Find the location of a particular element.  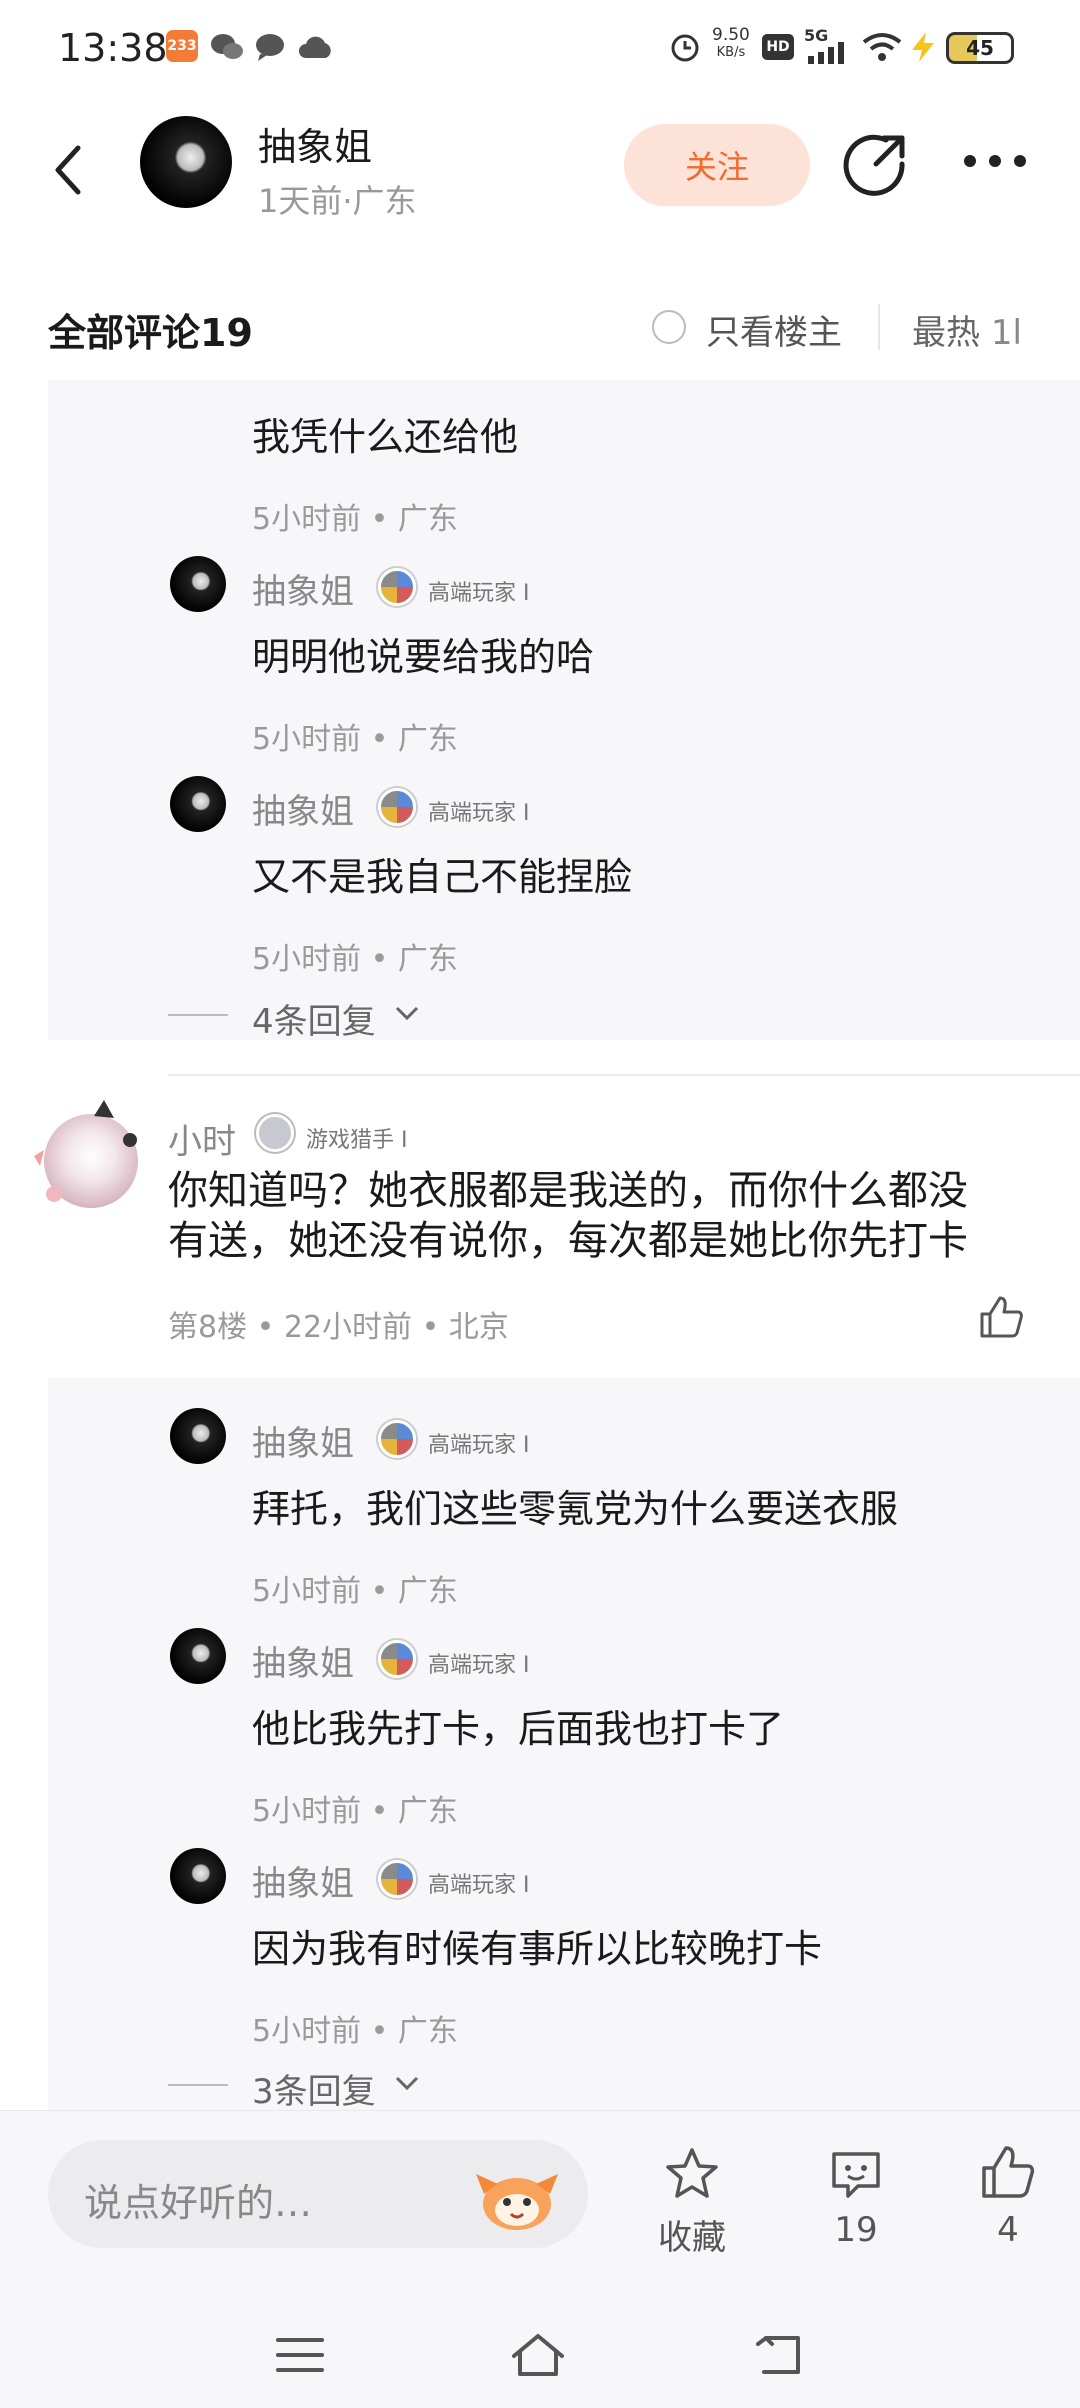

status-time: 13:38 is located at coordinates (113, 48).